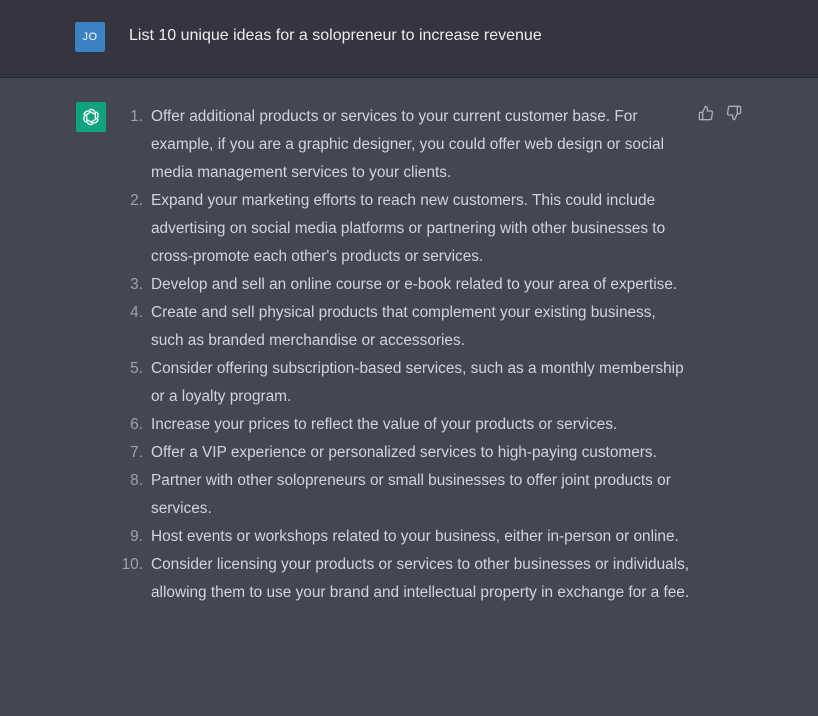  What do you see at coordinates (136, 312) in the screenshot?
I see `list-item-number: 4.` at bounding box center [136, 312].